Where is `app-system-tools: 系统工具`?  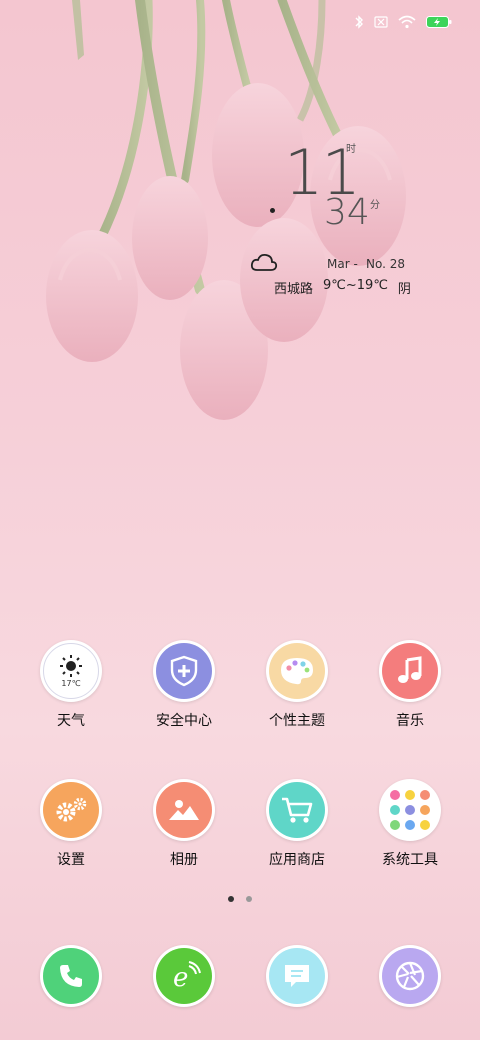
app-system-tools: 系统工具 is located at coordinates (410, 824).